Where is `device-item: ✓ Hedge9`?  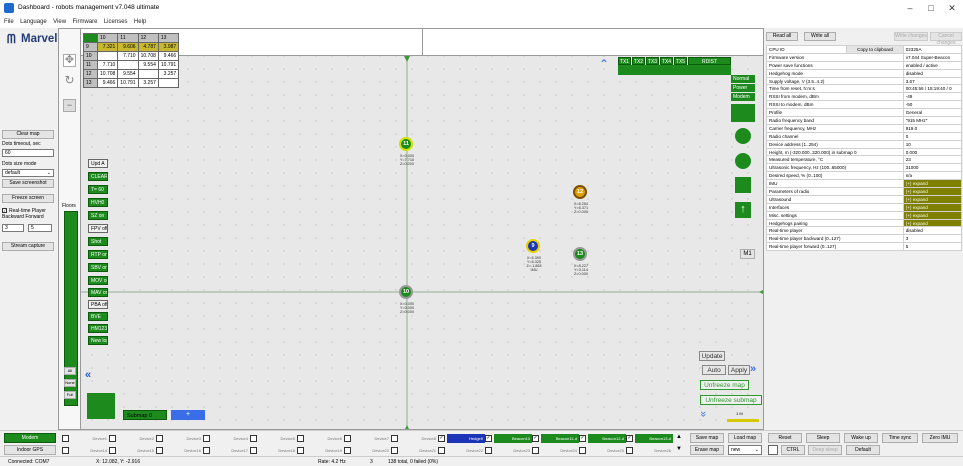
device-item: ✓ Hedge9 is located at coordinates (461, 438).